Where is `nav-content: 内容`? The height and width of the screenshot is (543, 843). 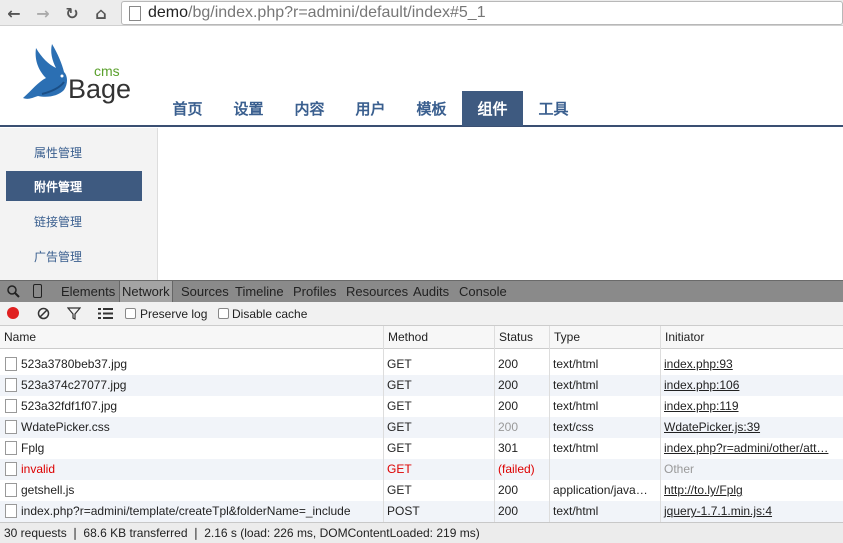 nav-content: 内容 is located at coordinates (309, 108).